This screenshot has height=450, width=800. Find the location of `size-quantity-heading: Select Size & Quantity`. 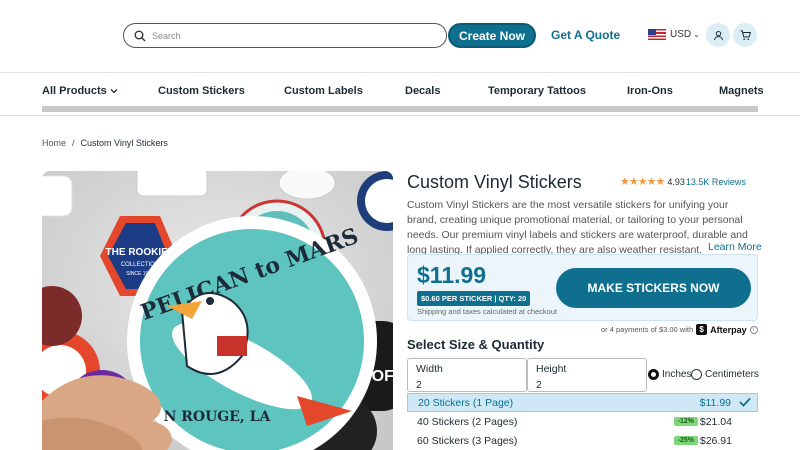

size-quantity-heading: Select Size & Quantity is located at coordinates (476, 344).